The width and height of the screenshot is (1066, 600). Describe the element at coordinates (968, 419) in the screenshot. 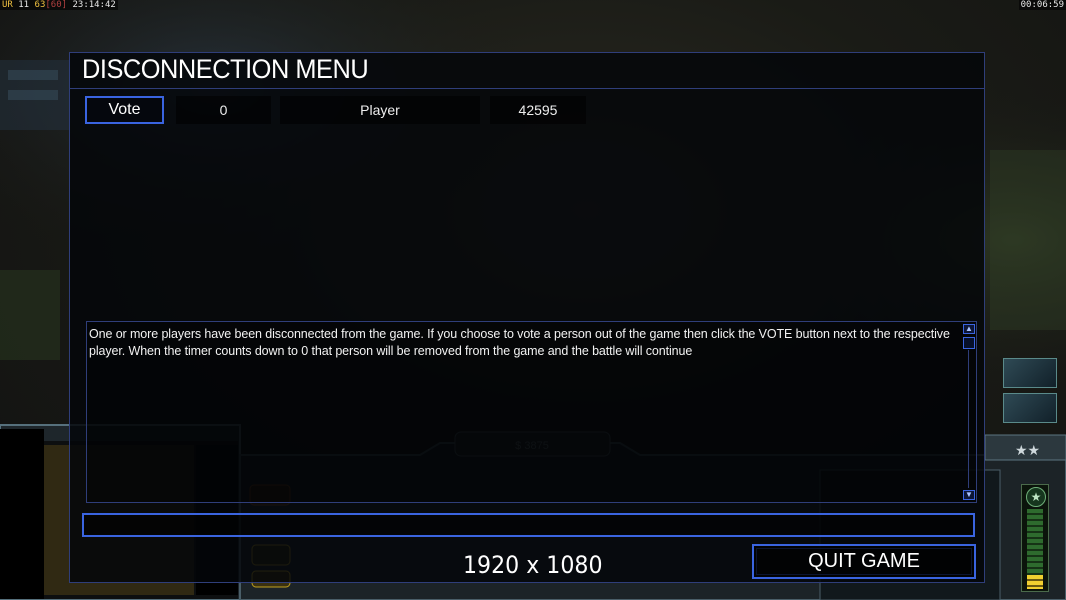

I see `scroll-track` at that location.